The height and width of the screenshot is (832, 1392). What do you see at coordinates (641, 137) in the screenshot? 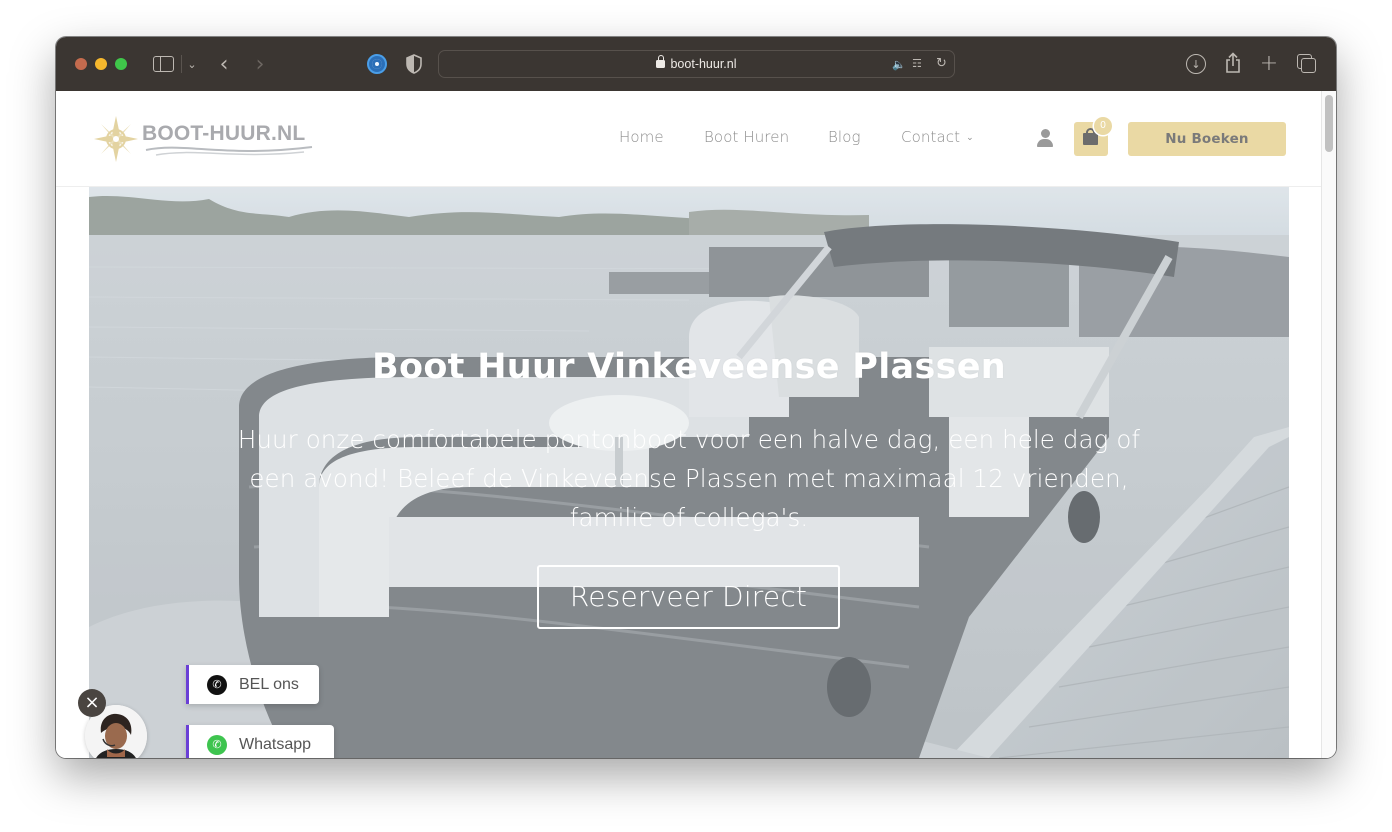
I see `nav-home: Home` at bounding box center [641, 137].